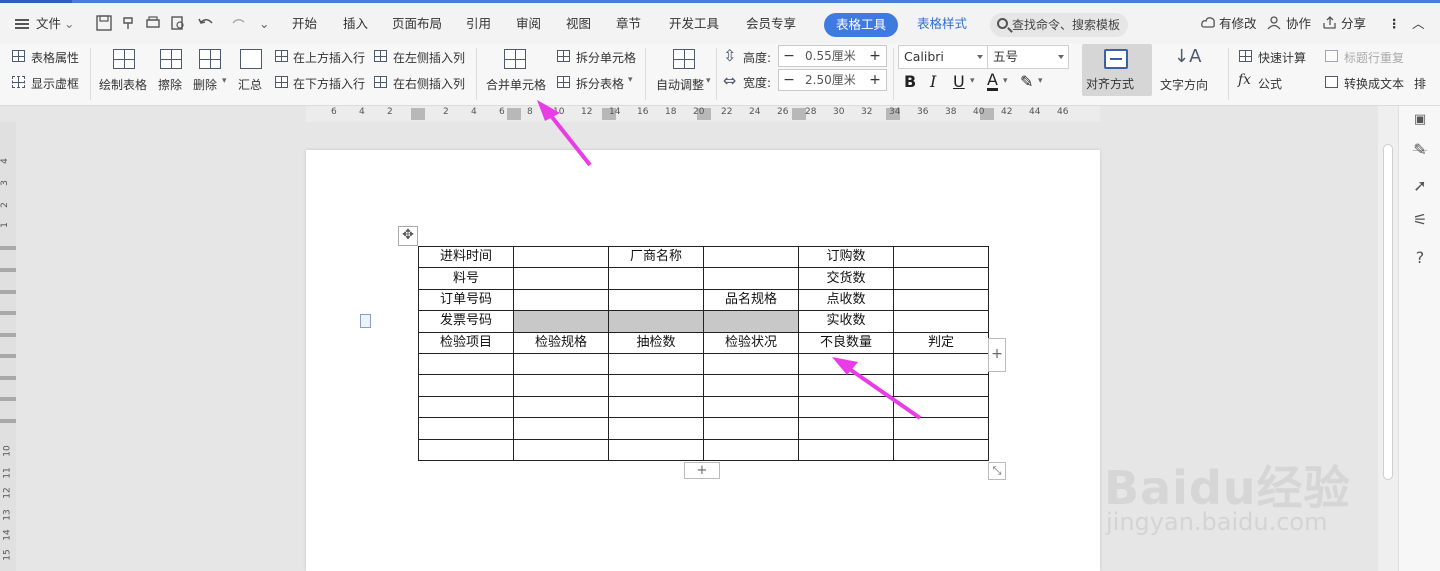 This screenshot has width=1440, height=571. Describe the element at coordinates (656, 342) in the screenshot. I see `table-cell: 抽检数` at that location.